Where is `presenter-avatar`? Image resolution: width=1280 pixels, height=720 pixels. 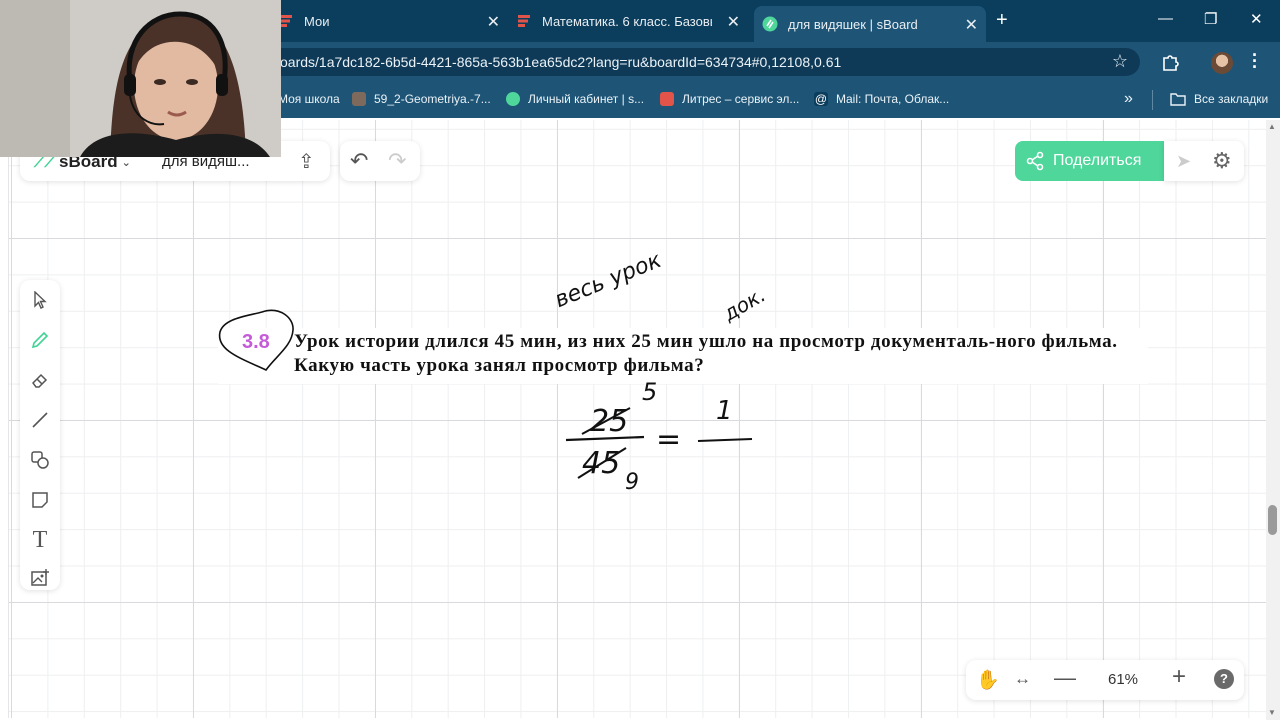 presenter-avatar is located at coordinates (140, 78).